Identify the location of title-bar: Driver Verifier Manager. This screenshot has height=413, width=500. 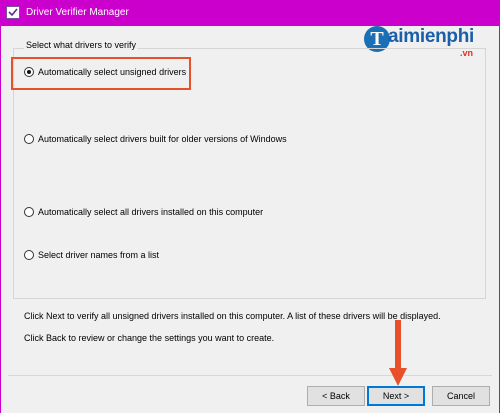
(250, 13).